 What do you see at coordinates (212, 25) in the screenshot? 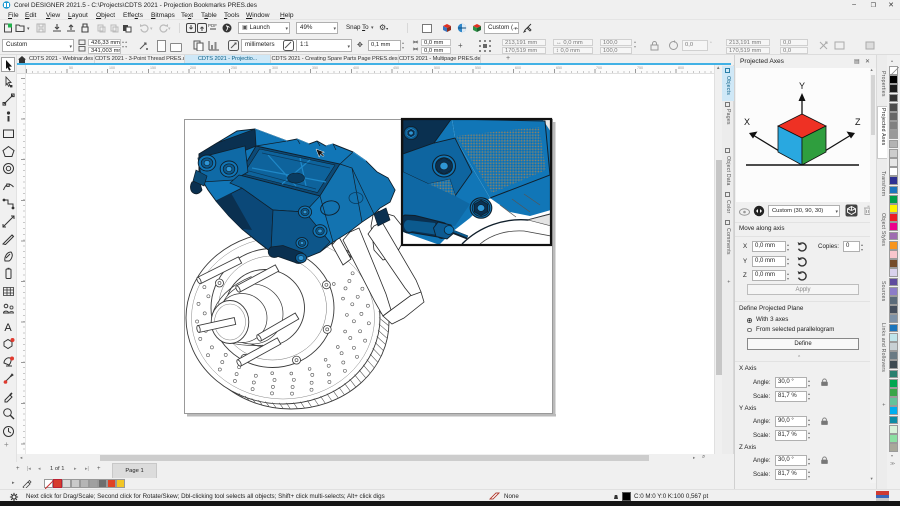
I see `svg-text: PDF` at bounding box center [212, 25].